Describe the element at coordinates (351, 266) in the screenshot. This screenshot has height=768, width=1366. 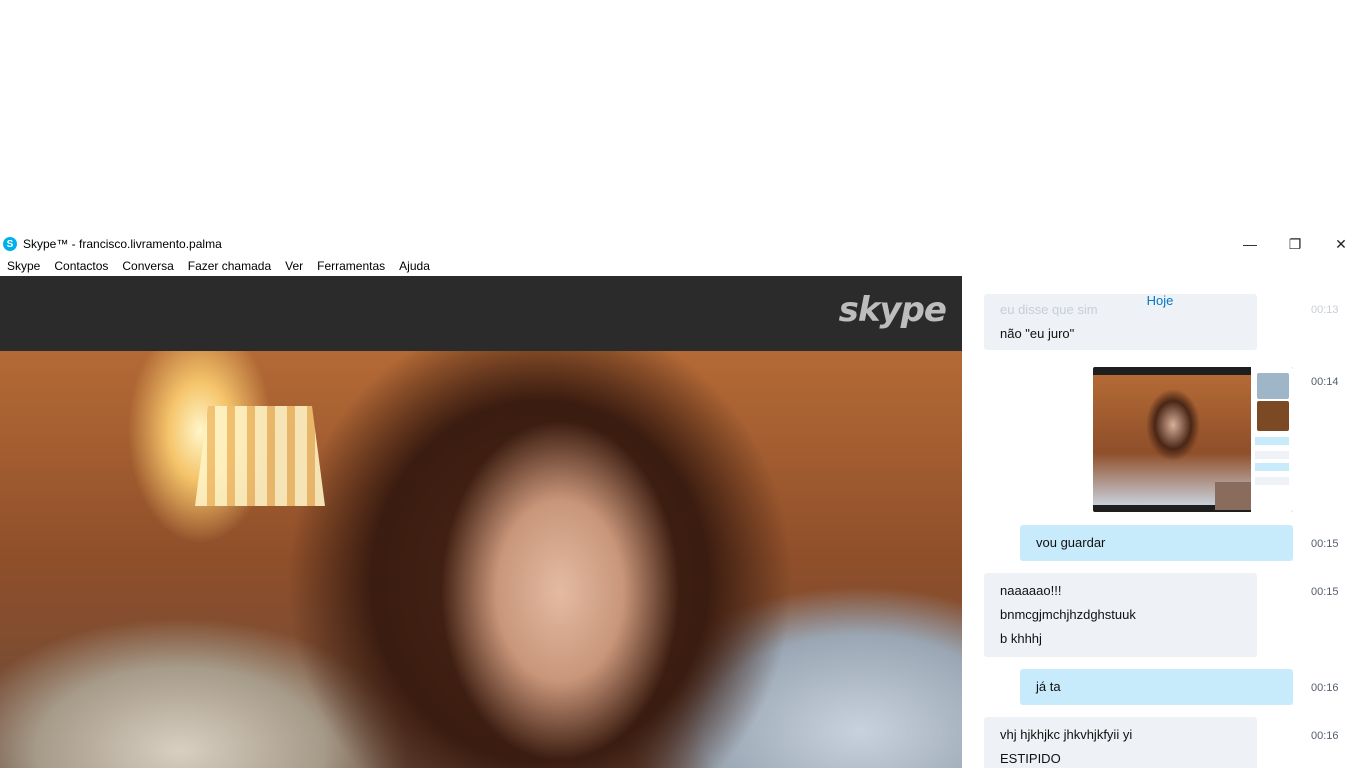
I see `menu-ferramentas: Ferramentas` at that location.